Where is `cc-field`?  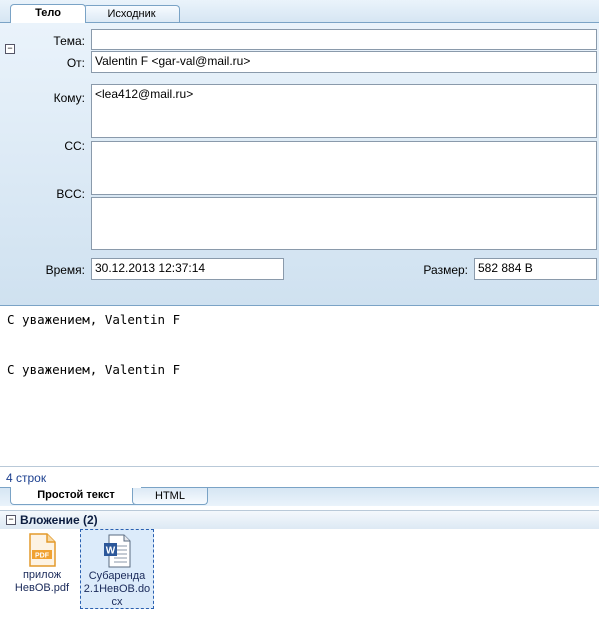
cc-field is located at coordinates (344, 168).